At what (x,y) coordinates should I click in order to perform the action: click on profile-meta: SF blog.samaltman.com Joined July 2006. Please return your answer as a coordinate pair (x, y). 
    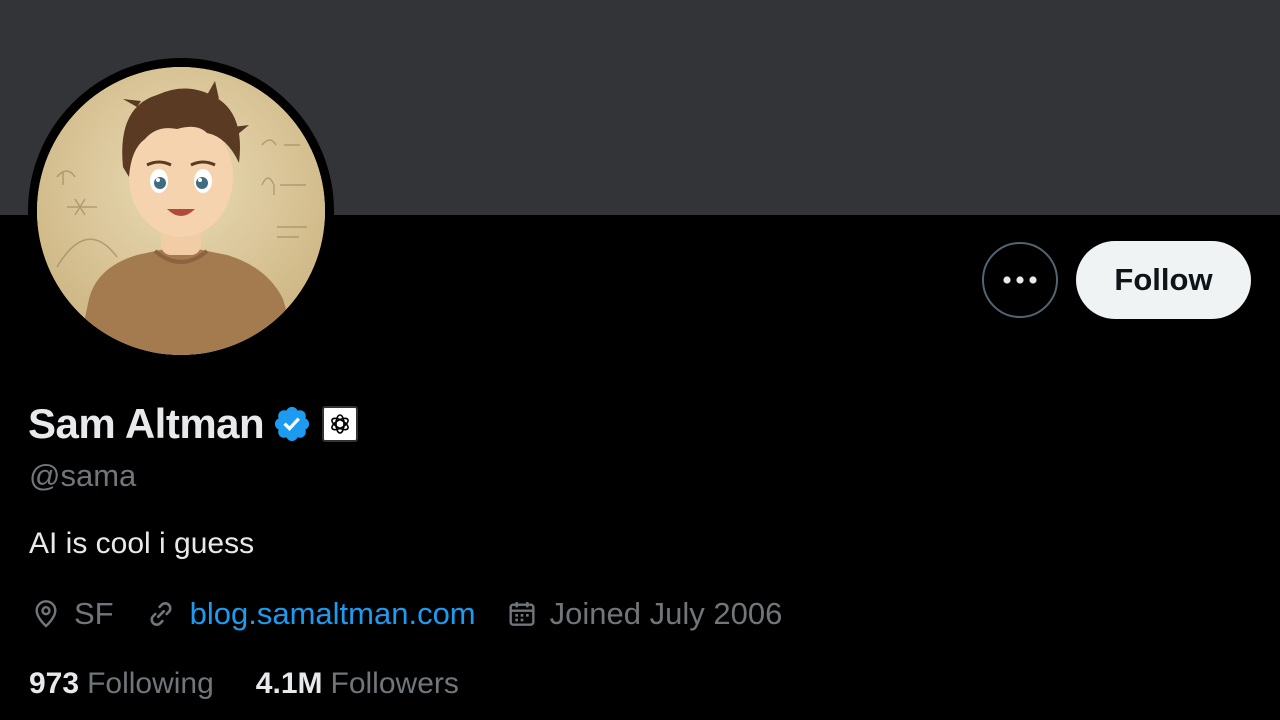
    Looking at the image, I should click on (421, 614).